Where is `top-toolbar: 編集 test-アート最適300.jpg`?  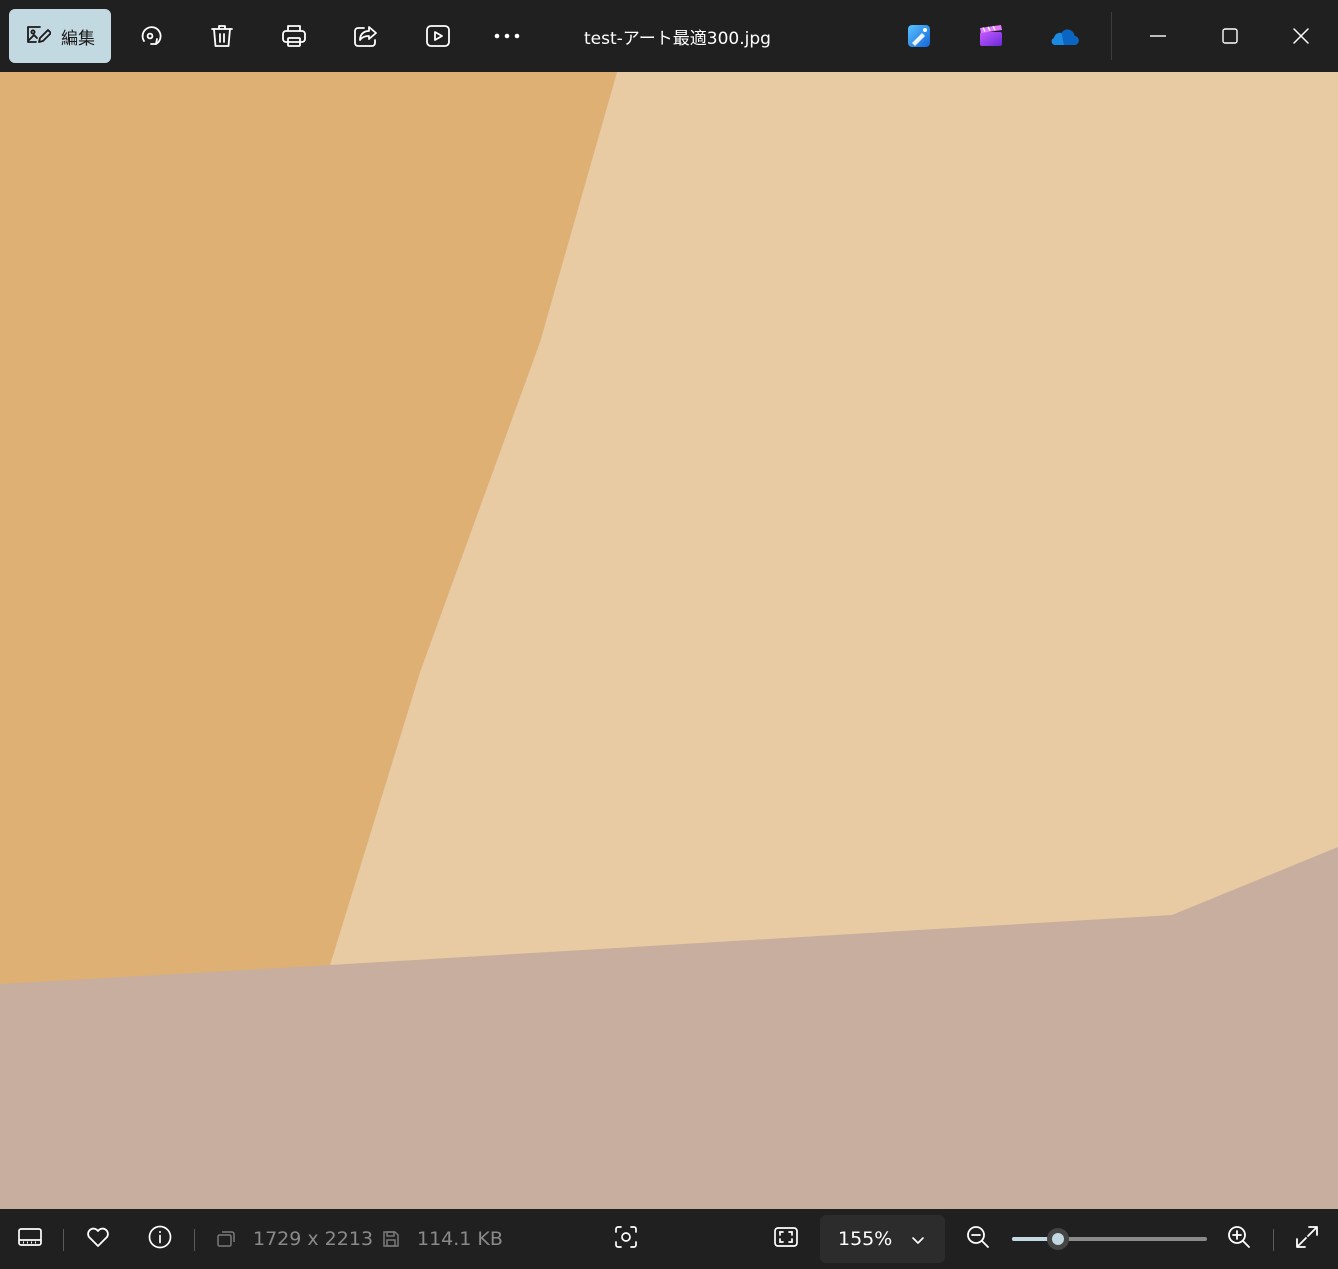
top-toolbar: 編集 test-アート最適300.jpg is located at coordinates (669, 36).